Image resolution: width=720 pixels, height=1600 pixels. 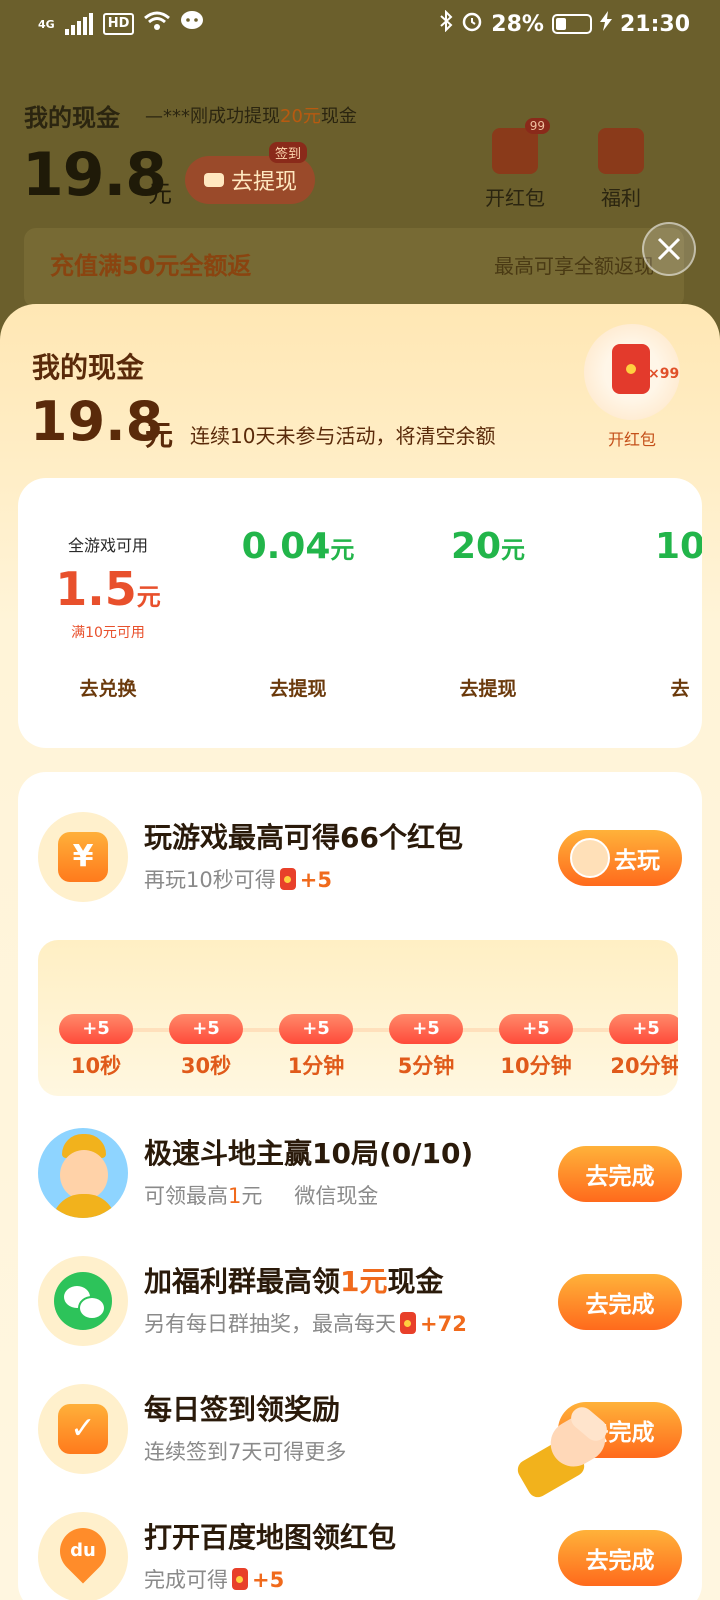 I want to click on redpacket-count: ×99, so click(x=664, y=374).